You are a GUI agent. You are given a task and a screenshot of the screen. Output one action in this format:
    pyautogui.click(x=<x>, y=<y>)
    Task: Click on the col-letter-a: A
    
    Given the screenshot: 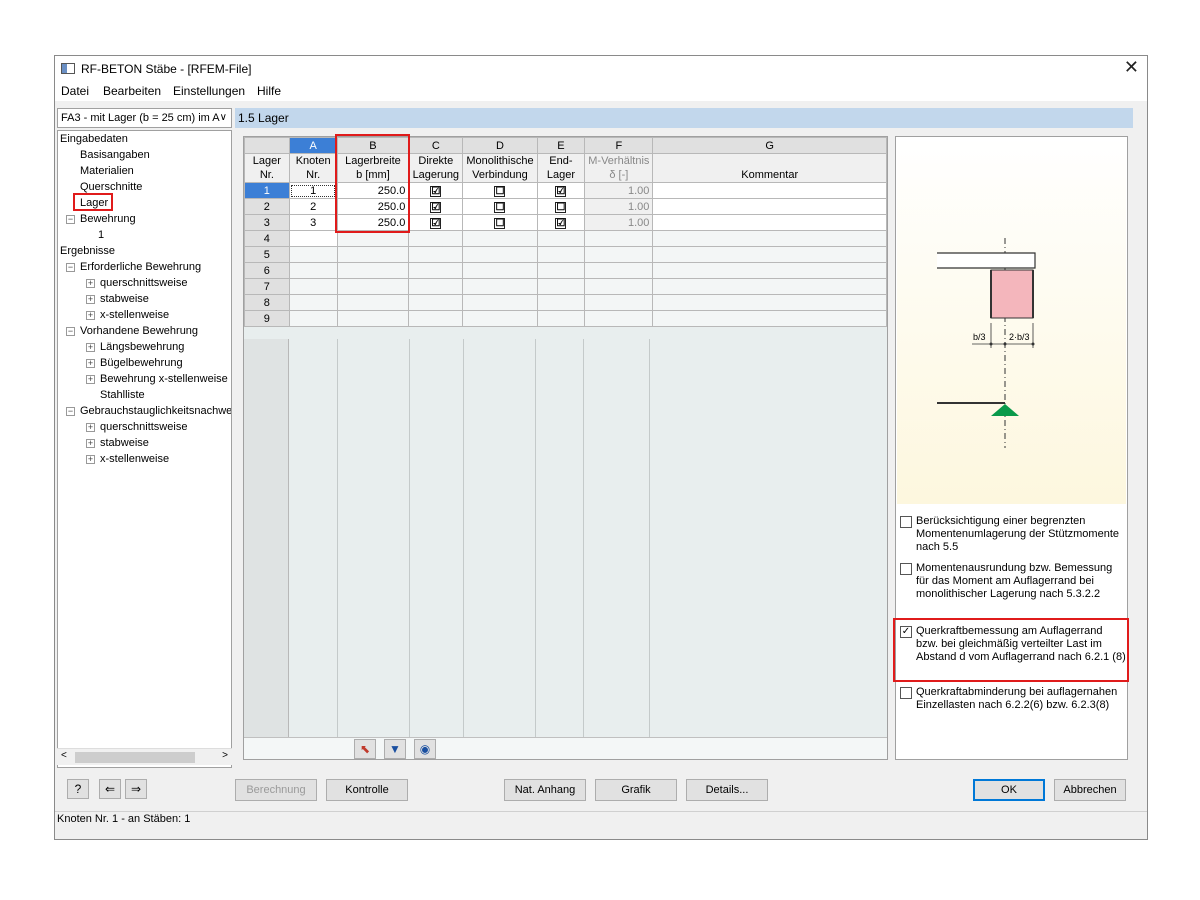 What is the action you would take?
    pyautogui.click(x=313, y=145)
    